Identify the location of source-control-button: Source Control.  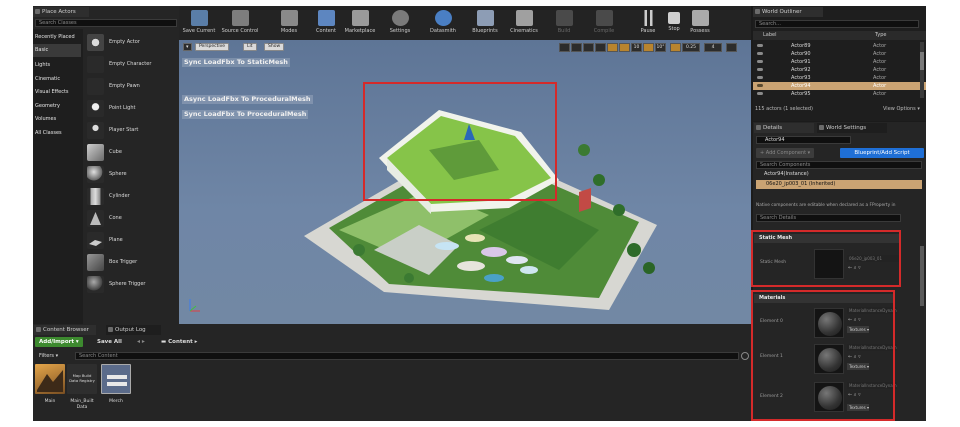
(240, 26).